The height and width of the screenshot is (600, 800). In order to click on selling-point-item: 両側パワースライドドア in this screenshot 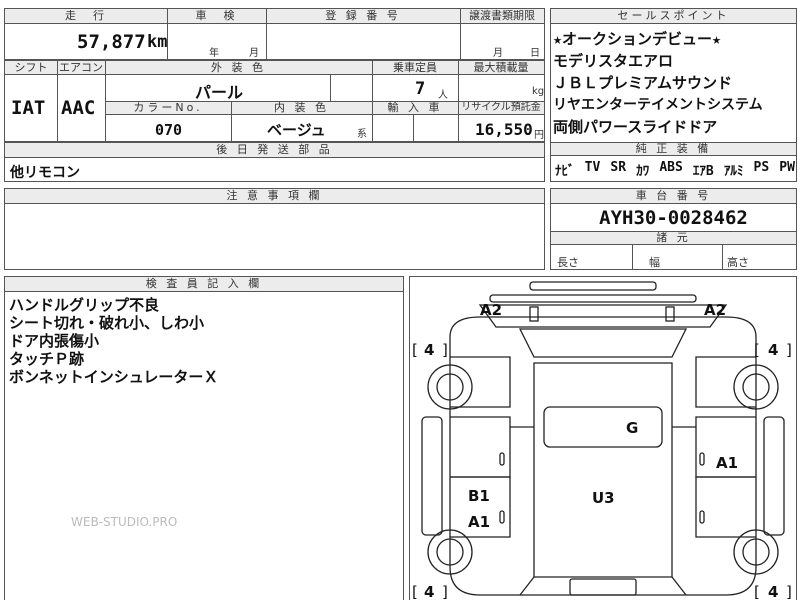, I will do `click(635, 127)`.